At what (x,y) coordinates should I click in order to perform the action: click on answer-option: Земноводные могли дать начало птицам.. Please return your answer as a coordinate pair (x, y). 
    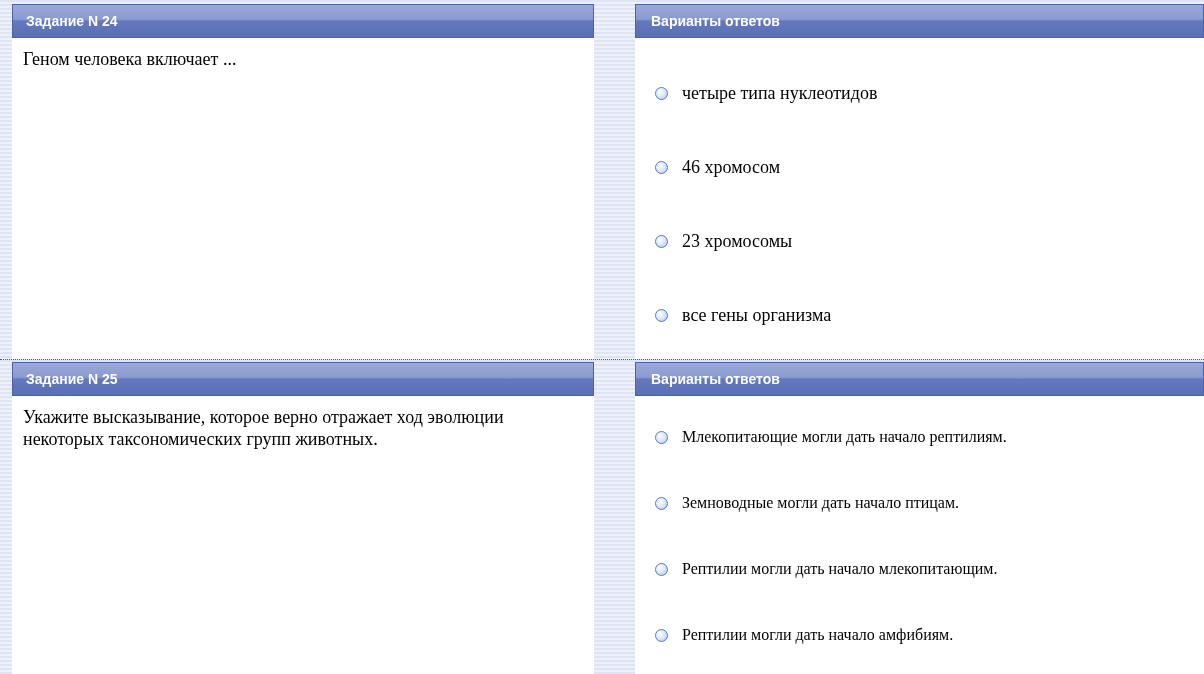
    Looking at the image, I should click on (821, 503).